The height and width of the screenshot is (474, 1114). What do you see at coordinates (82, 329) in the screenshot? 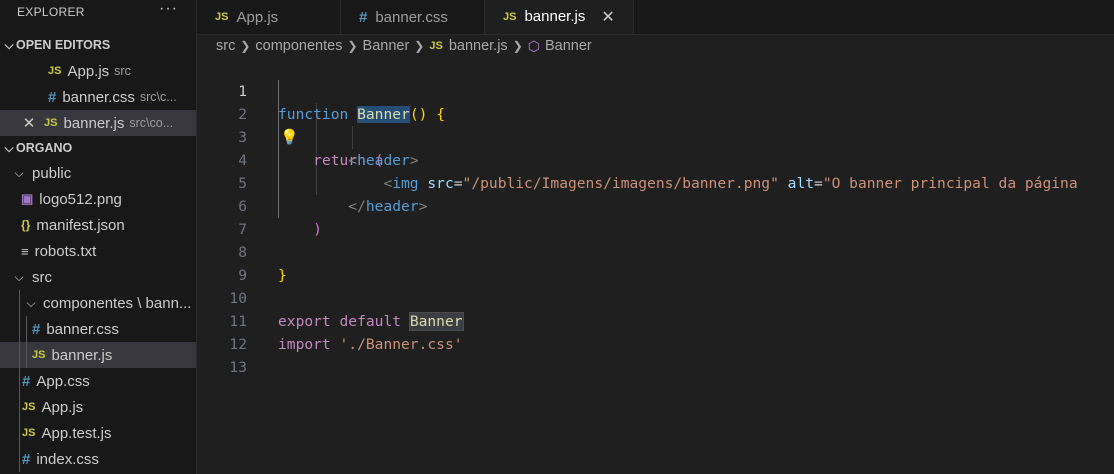
I see `file-name: banner.css` at bounding box center [82, 329].